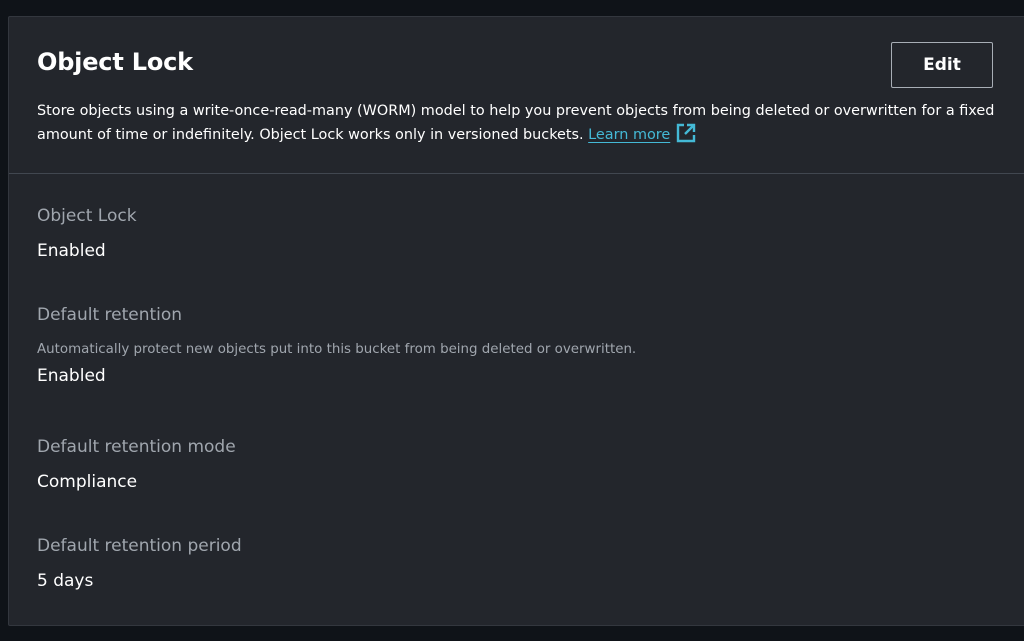 Image resolution: width=1024 pixels, height=641 pixels. I want to click on field-value: 5 days, so click(65, 581).